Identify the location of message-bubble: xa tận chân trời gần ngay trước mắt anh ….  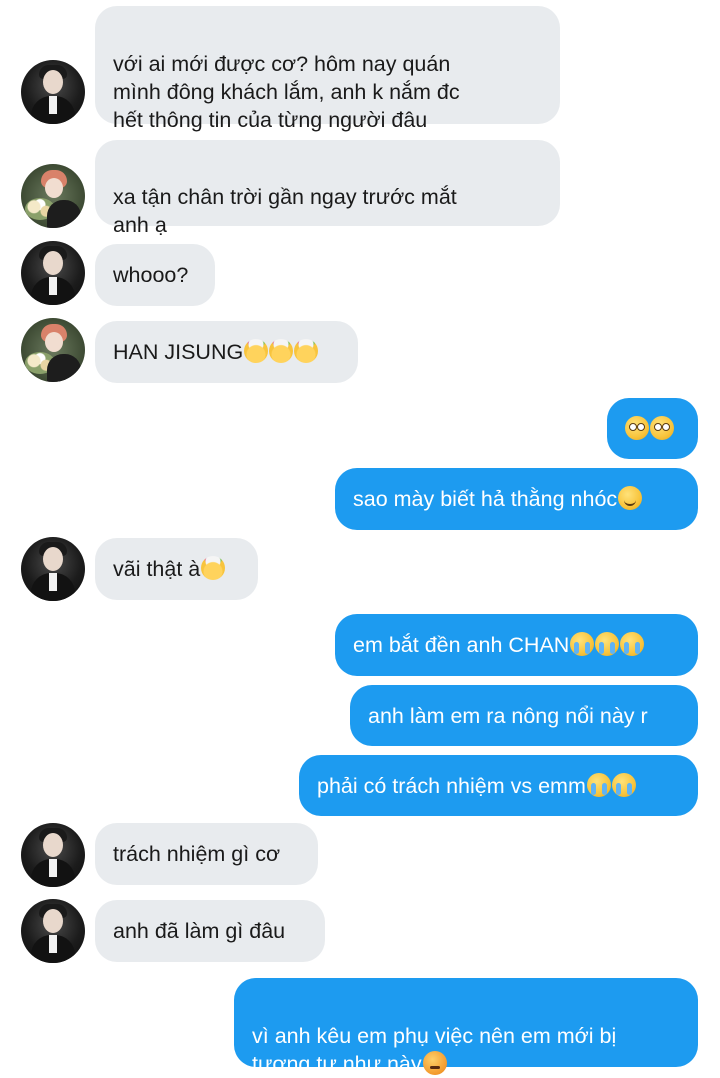
(327, 188).